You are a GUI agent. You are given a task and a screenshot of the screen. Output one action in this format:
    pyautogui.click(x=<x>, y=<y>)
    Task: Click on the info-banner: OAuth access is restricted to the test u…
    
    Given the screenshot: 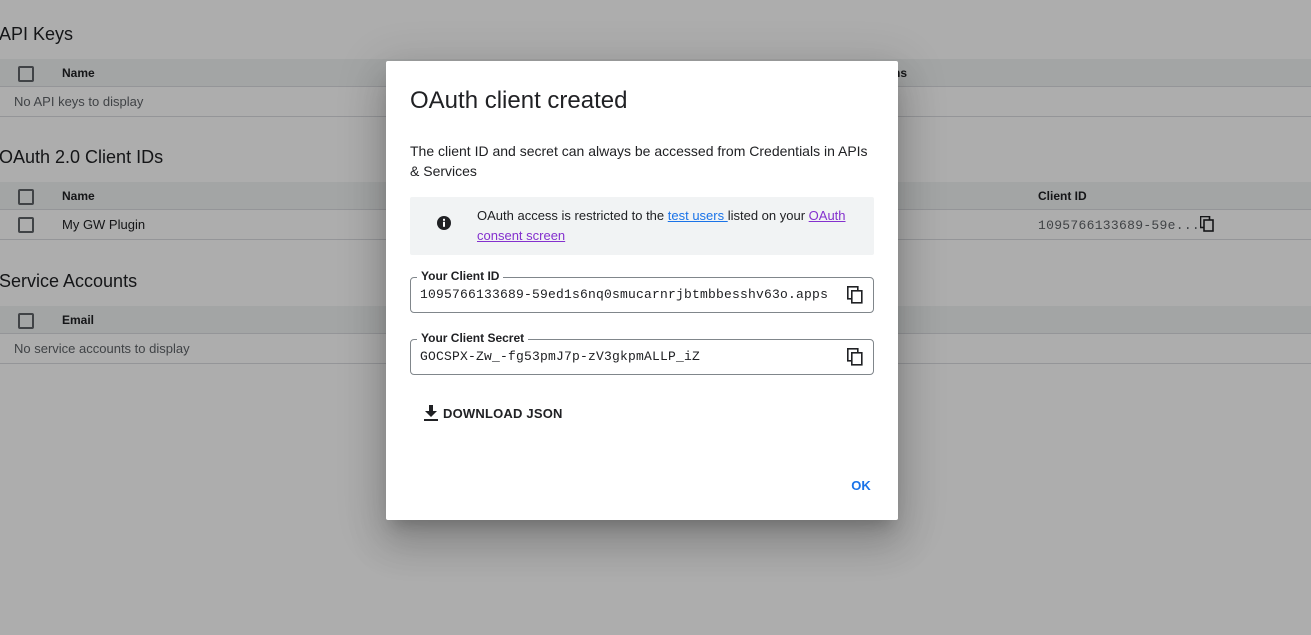 What is the action you would take?
    pyautogui.click(x=642, y=226)
    